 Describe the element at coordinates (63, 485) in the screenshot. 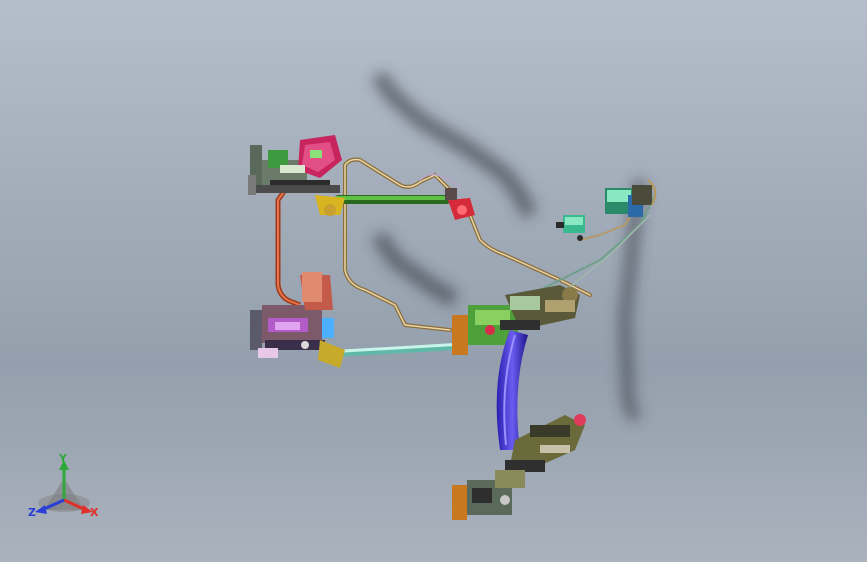

I see `coordinate-triad-icon: Y X Z` at that location.